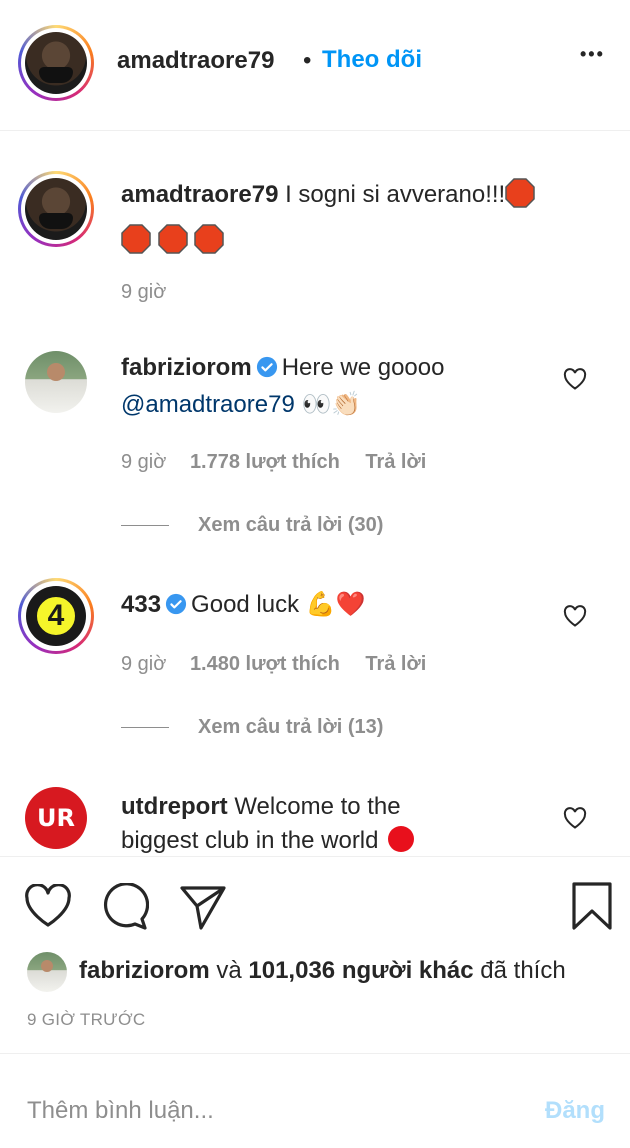  Describe the element at coordinates (315, 65) in the screenshot. I see `post-header: amadtraore79 • Theo dõi •••` at that location.